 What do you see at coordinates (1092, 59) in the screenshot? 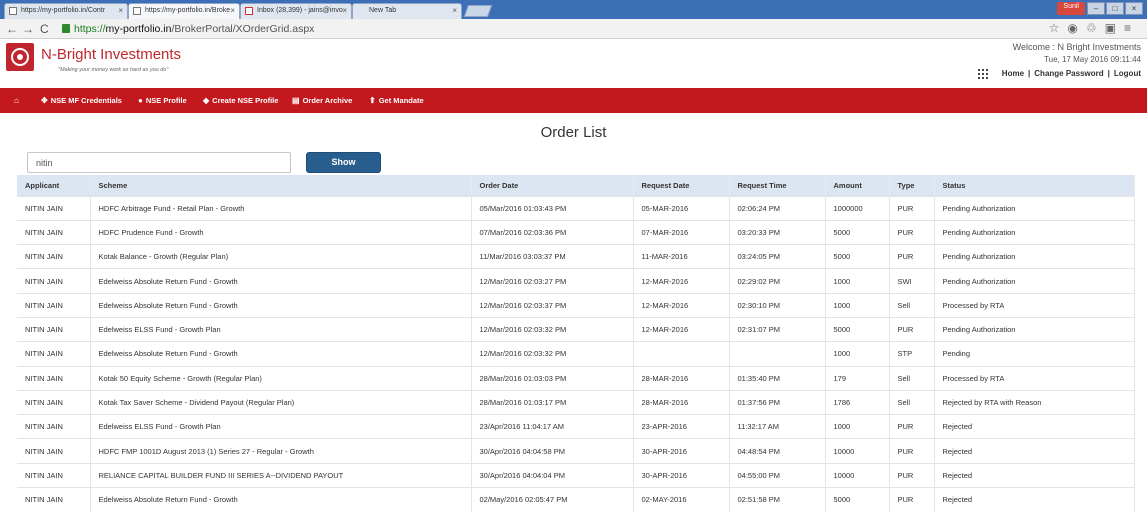
I see `current-datetime: Tue, 17 May 2016 09:11:44` at bounding box center [1092, 59].